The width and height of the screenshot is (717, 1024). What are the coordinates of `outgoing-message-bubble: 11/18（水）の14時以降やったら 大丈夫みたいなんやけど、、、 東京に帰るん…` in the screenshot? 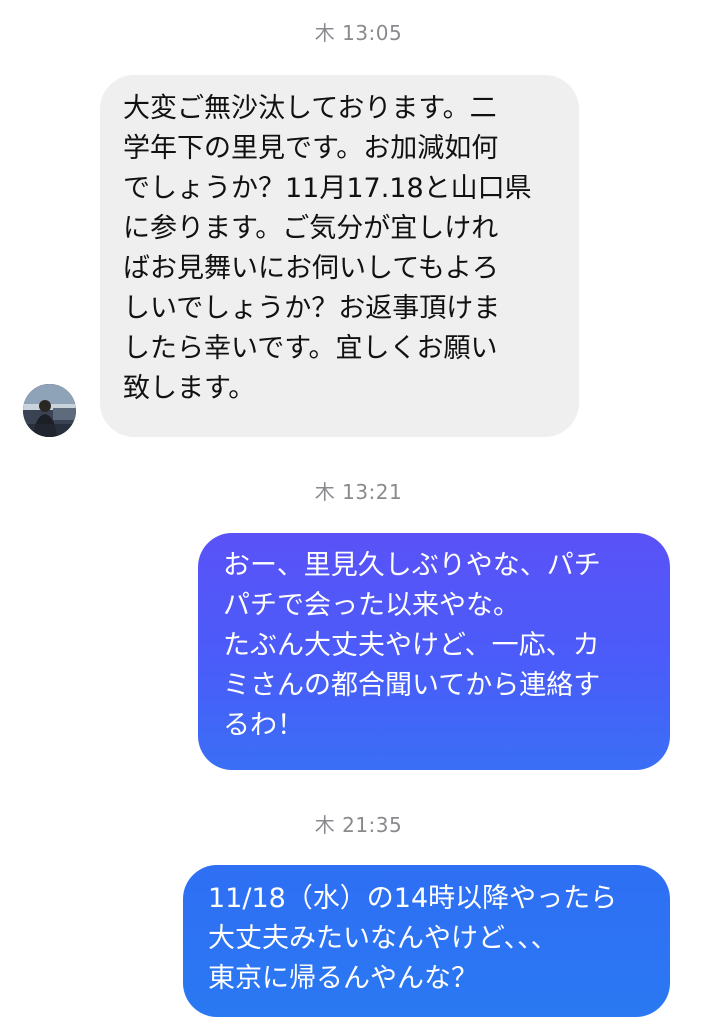 It's located at (426, 941).